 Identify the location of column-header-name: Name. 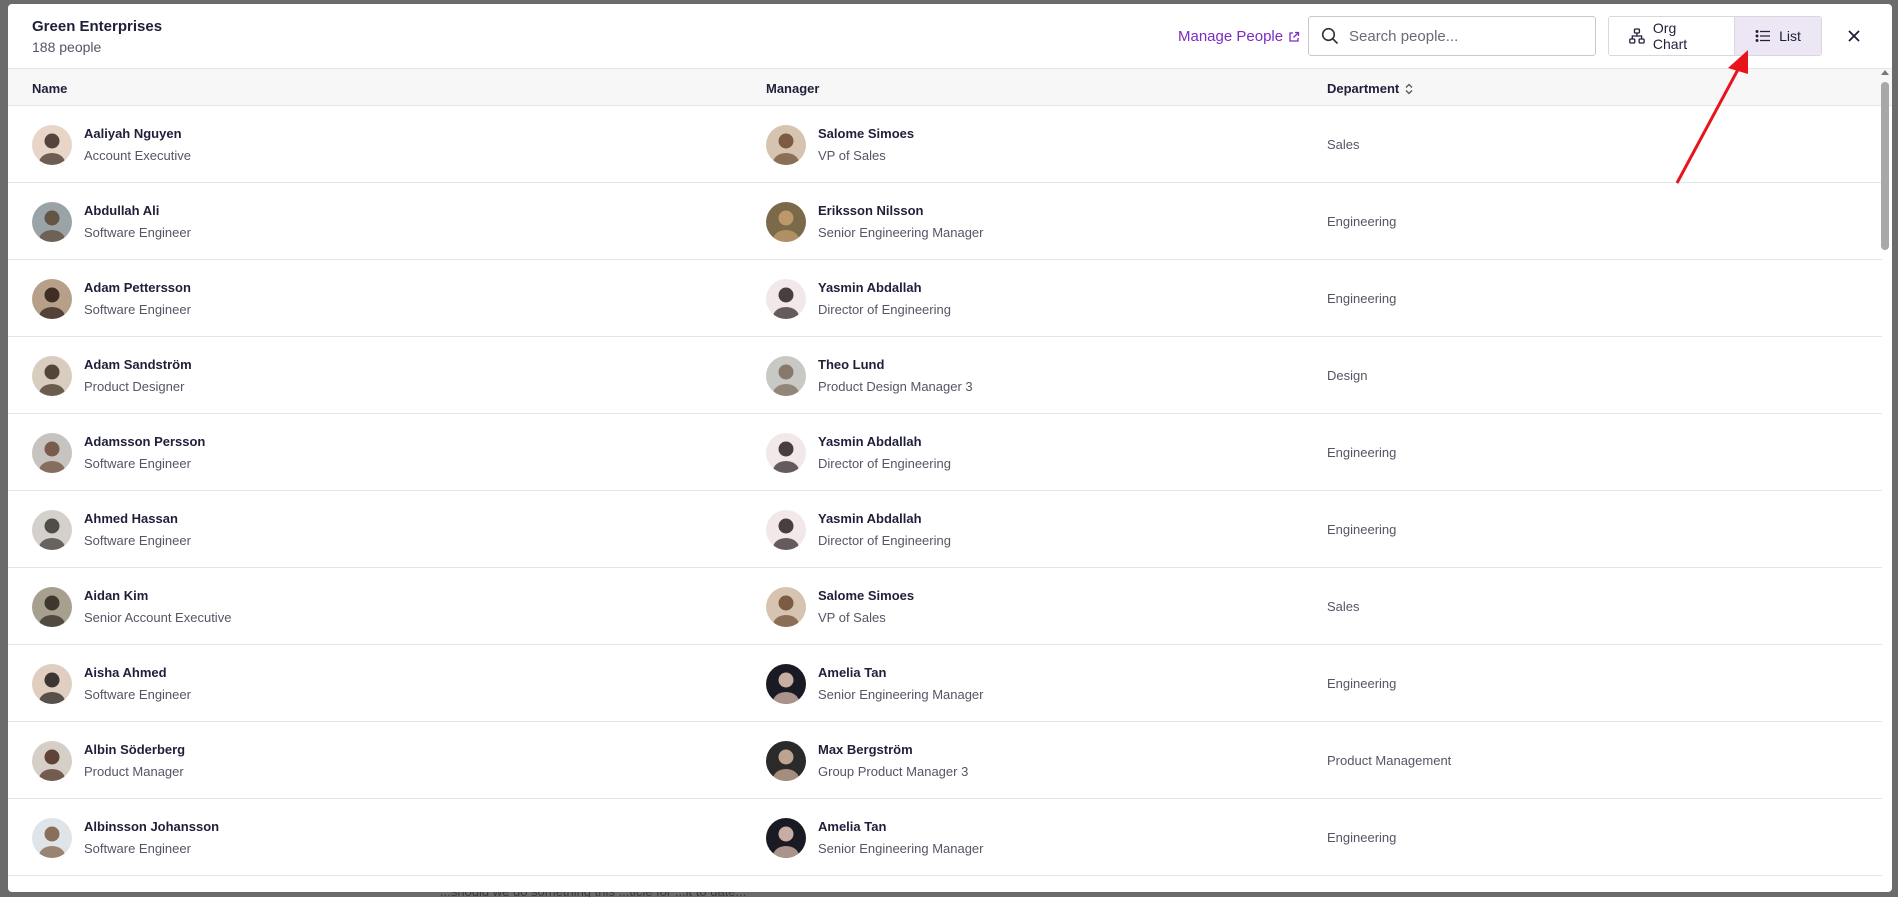
(49, 88).